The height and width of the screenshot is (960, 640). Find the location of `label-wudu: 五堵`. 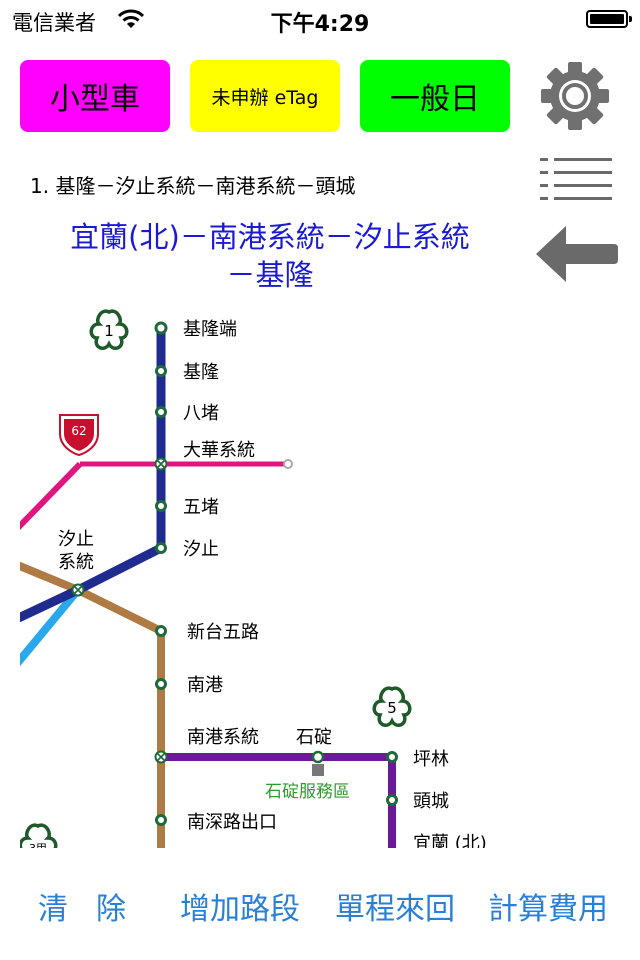

label-wudu: 五堵 is located at coordinates (201, 507).